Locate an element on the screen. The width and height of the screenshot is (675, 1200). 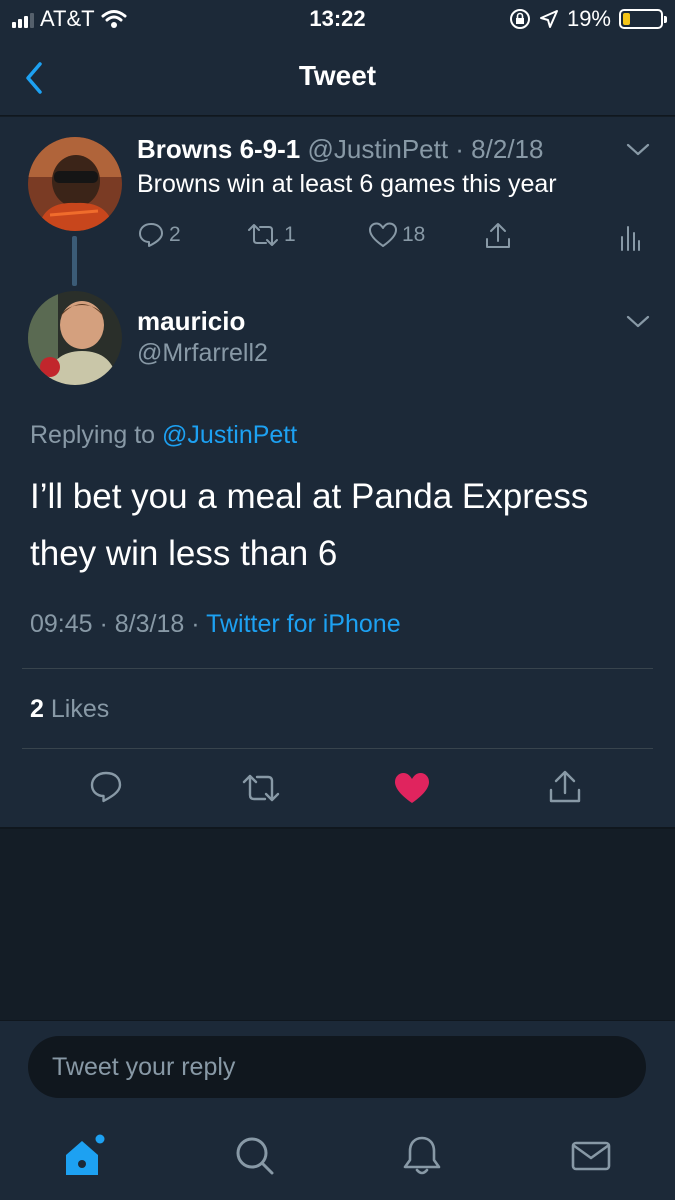
replying-to-prefix: Replying to is located at coordinates (93, 435).